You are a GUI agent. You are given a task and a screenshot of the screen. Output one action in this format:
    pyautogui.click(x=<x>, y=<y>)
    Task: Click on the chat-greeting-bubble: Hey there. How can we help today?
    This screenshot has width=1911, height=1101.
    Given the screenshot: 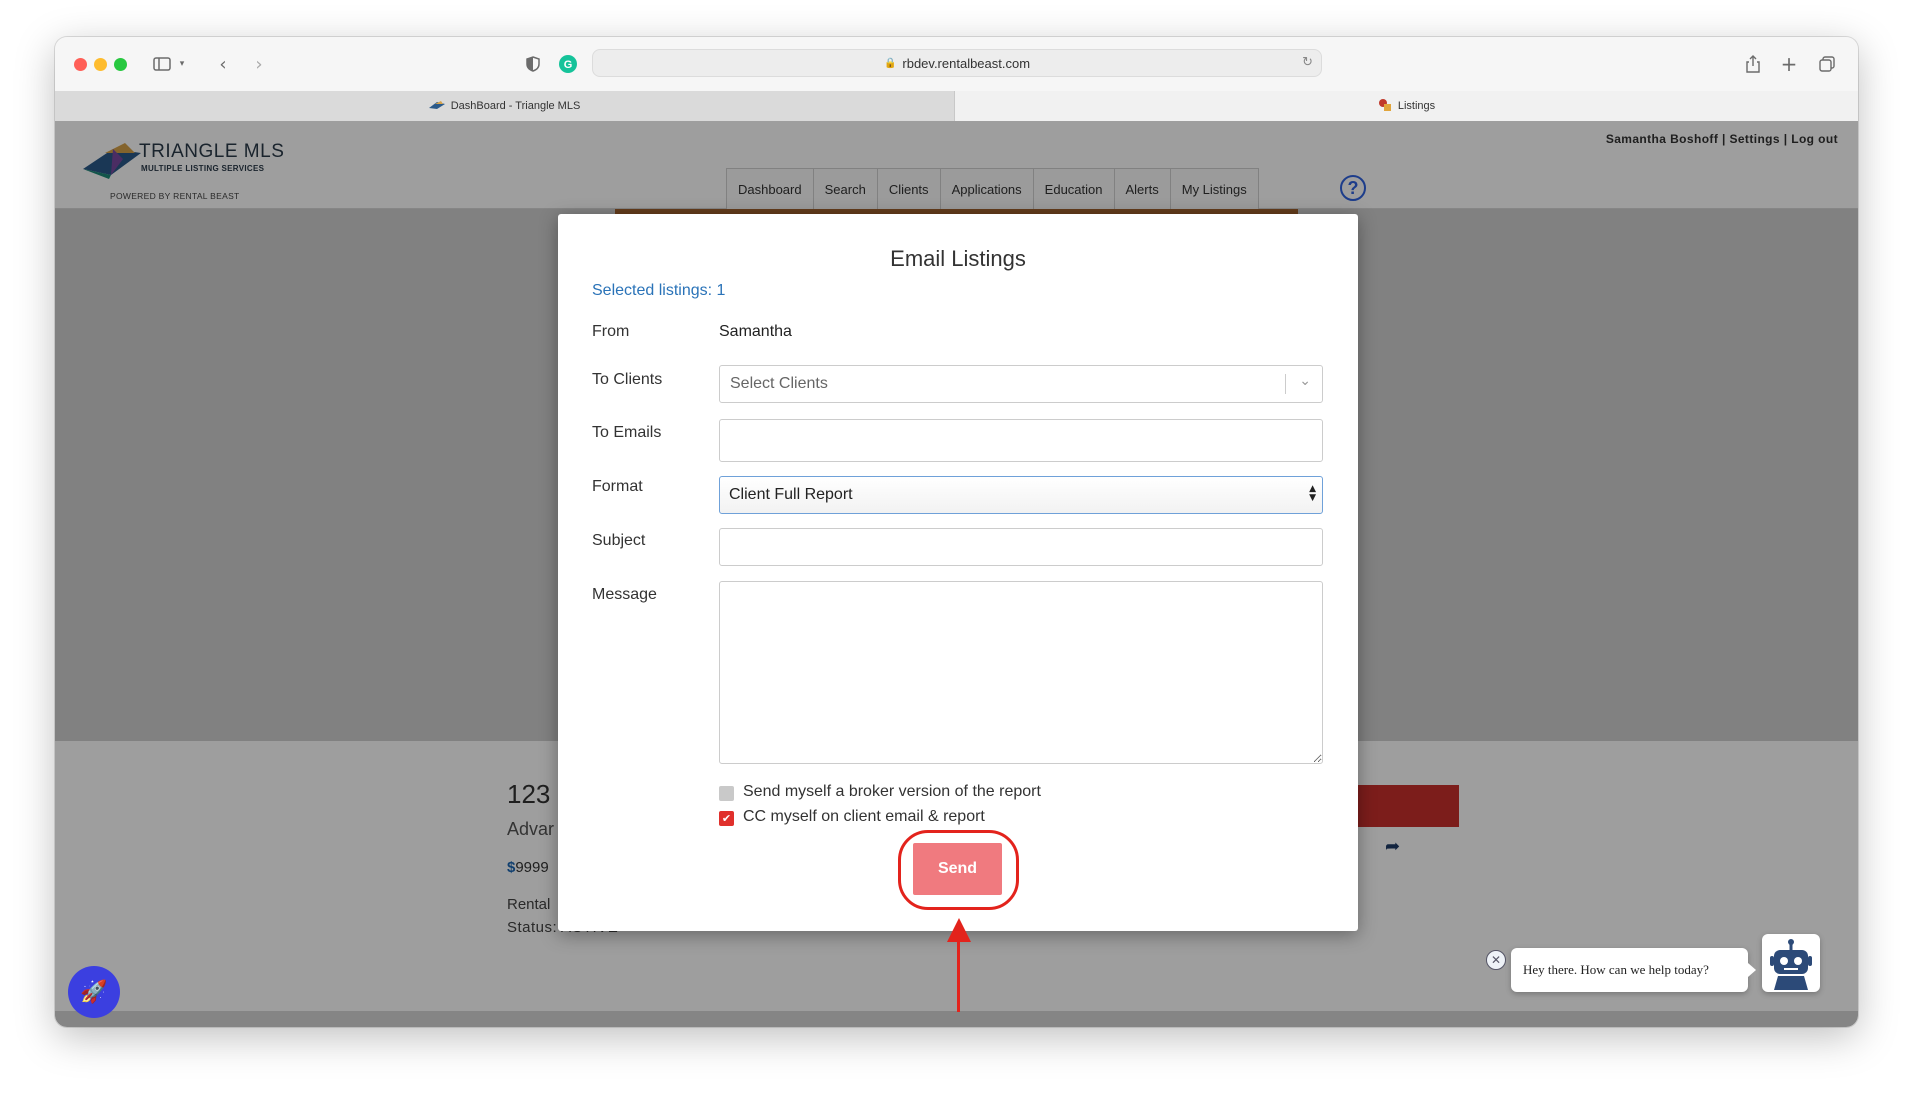 What is the action you would take?
    pyautogui.click(x=1633, y=970)
    